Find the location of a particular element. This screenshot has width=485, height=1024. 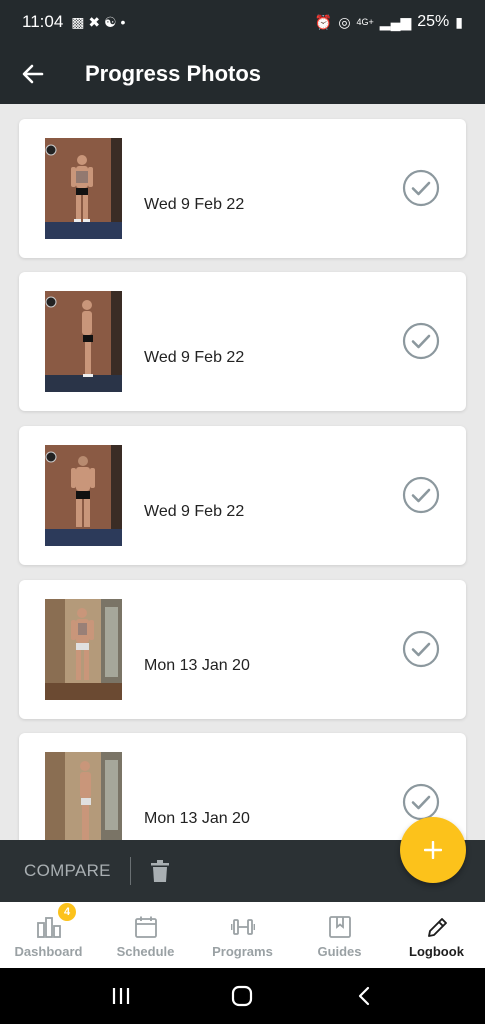

hotspot-icon: ◎ is located at coordinates (344, 22).